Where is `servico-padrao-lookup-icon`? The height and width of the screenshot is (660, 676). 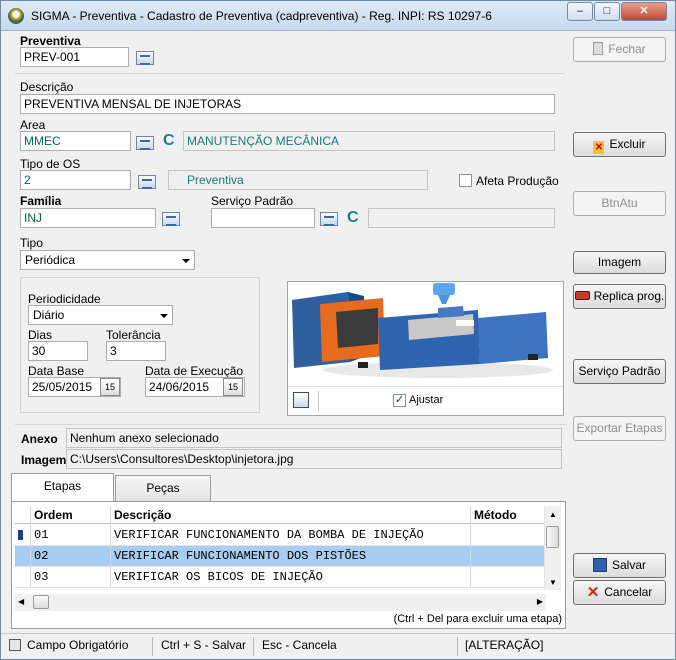
servico-padrao-lookup-icon is located at coordinates (329, 219).